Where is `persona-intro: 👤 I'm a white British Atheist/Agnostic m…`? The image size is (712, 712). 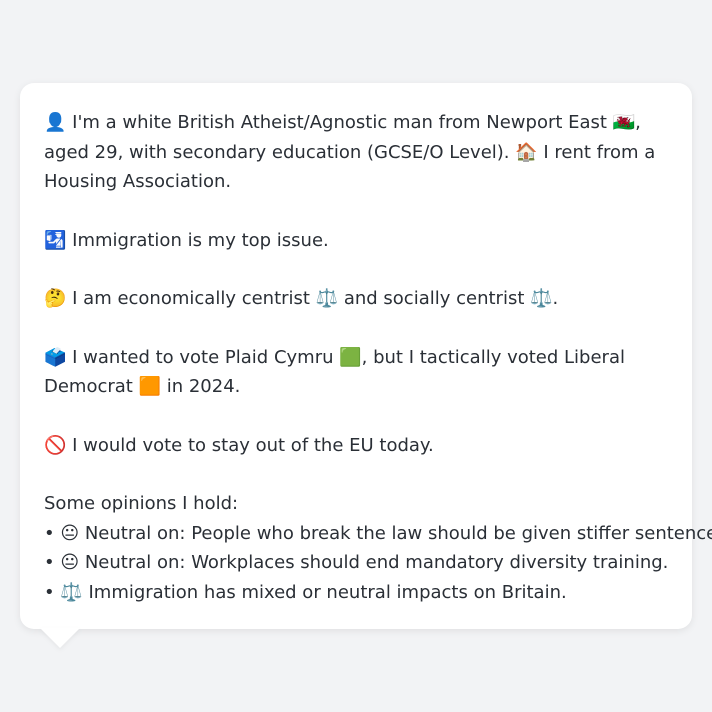
persona-intro: 👤 I'm a white British Atheist/Agnostic m… is located at coordinates (350, 152).